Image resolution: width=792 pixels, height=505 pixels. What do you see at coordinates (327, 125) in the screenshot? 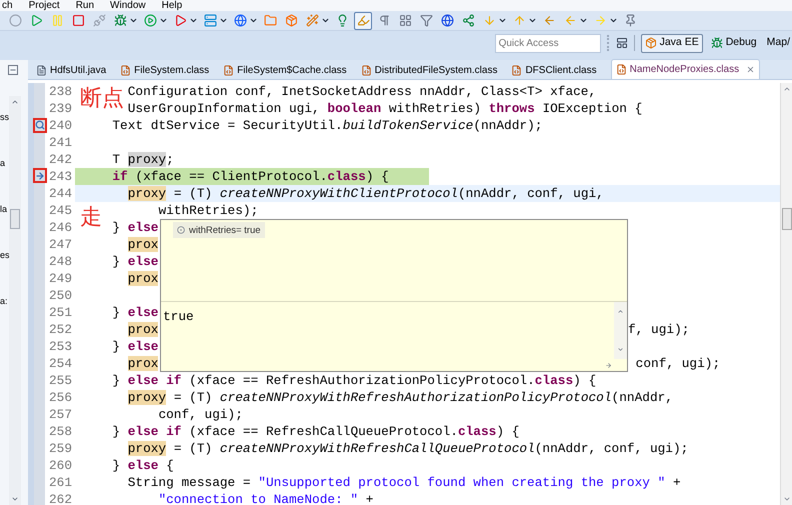
I see `code-line: Text dtService = SecurityUtil.buildTokenService(nnAddr);` at bounding box center [327, 125].